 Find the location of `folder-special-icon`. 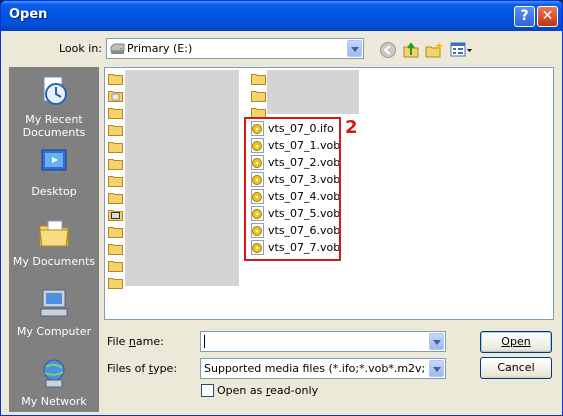

folder-special-icon is located at coordinates (115, 96).